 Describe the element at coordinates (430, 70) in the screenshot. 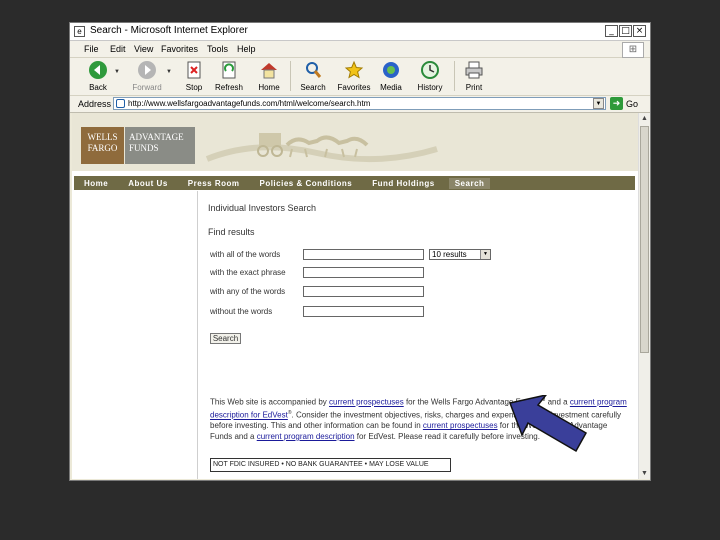

I see `history-icon` at that location.